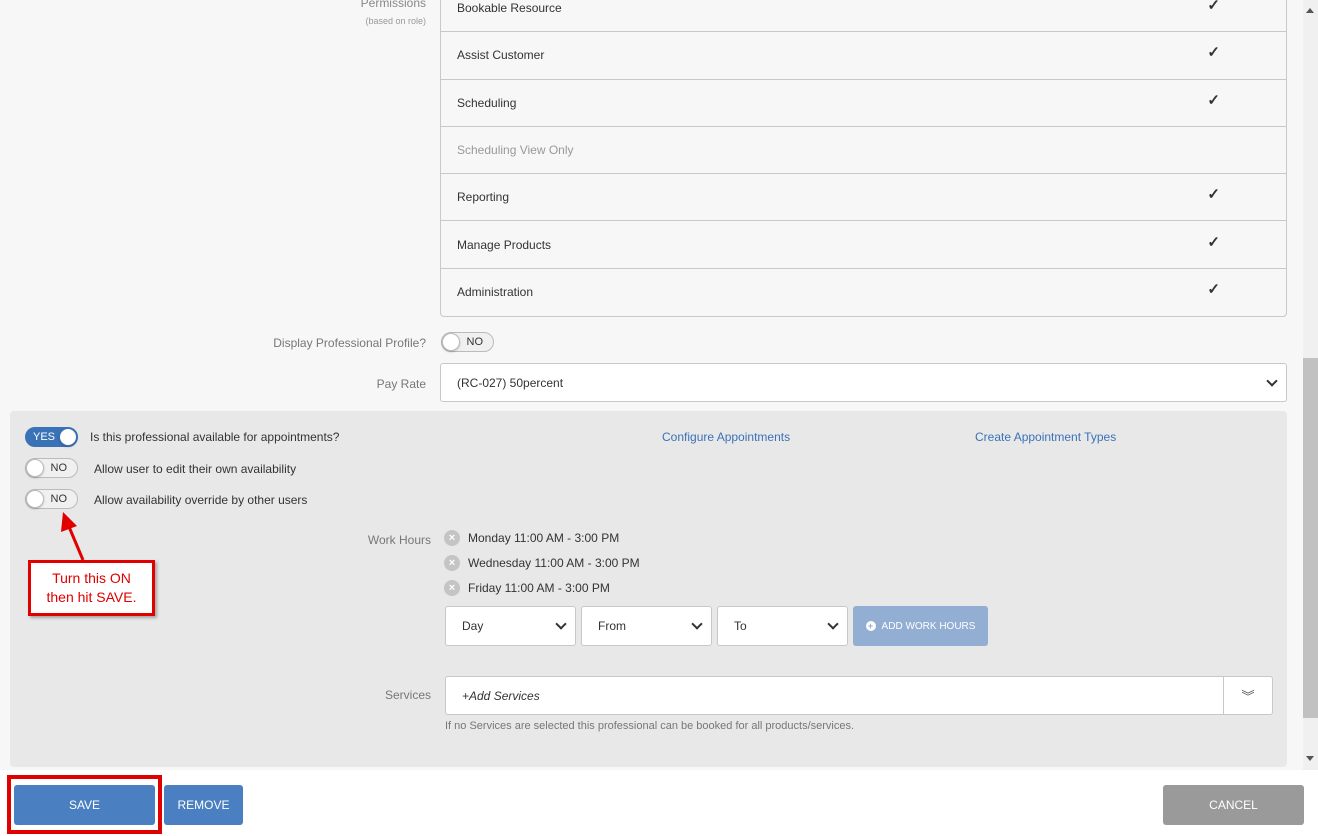  What do you see at coordinates (544, 538) in the screenshot?
I see `work-hours-text: Monday 11:00 AM - 3:00 PM` at bounding box center [544, 538].